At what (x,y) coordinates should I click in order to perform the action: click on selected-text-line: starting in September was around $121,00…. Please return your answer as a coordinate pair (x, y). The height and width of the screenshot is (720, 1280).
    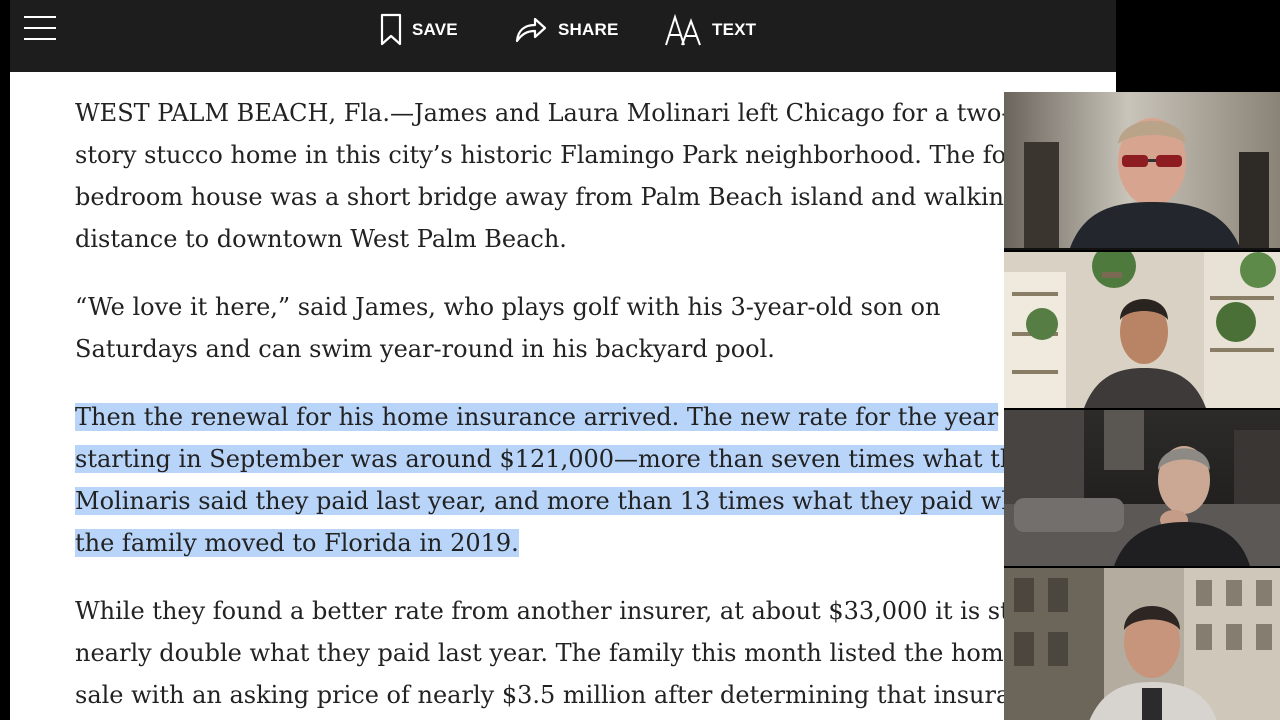
    Looking at the image, I should click on (595, 459).